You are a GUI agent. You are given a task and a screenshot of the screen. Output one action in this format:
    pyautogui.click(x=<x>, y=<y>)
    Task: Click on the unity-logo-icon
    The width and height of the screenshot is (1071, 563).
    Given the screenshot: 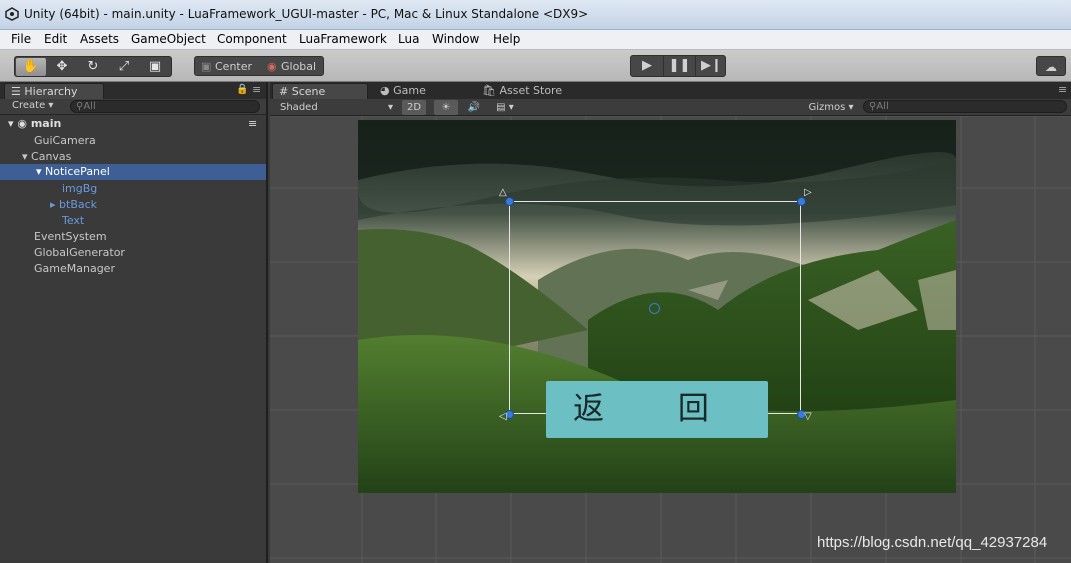 What is the action you would take?
    pyautogui.click(x=12, y=14)
    